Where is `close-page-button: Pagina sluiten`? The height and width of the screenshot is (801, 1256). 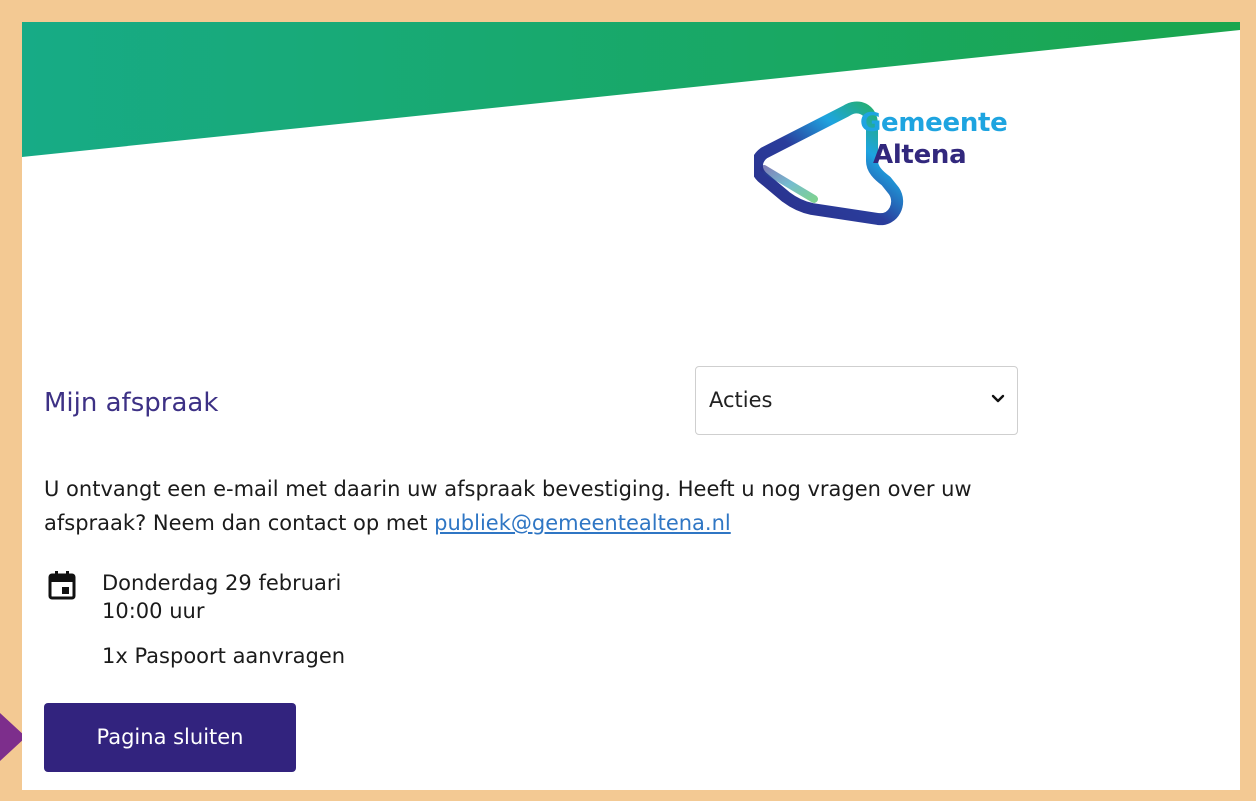
close-page-button: Pagina sluiten is located at coordinates (170, 737).